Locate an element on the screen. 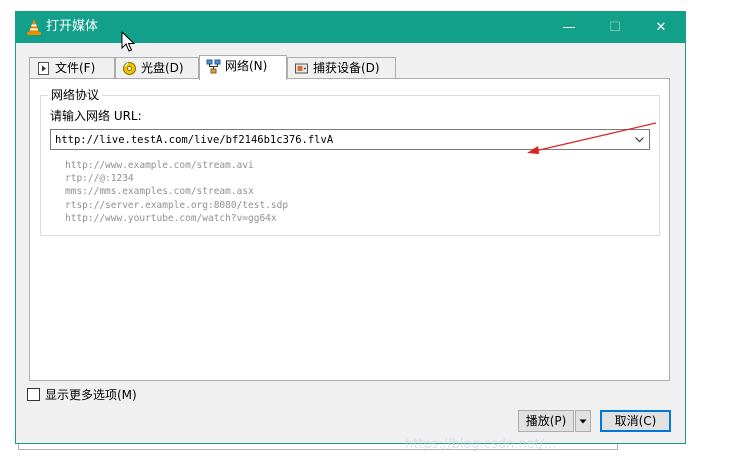 This screenshot has width=753, height=458. tab-file: 文件(F) is located at coordinates (72, 68).